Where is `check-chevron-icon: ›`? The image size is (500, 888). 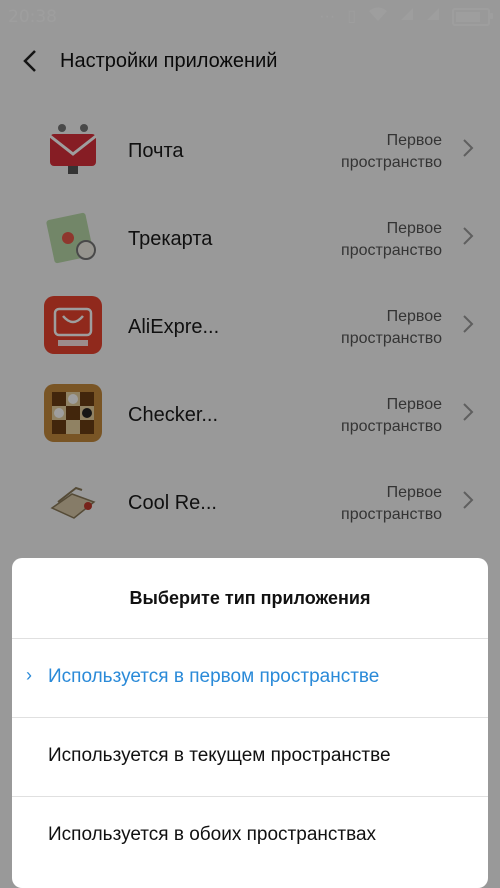
check-chevron-icon: › is located at coordinates (29, 675).